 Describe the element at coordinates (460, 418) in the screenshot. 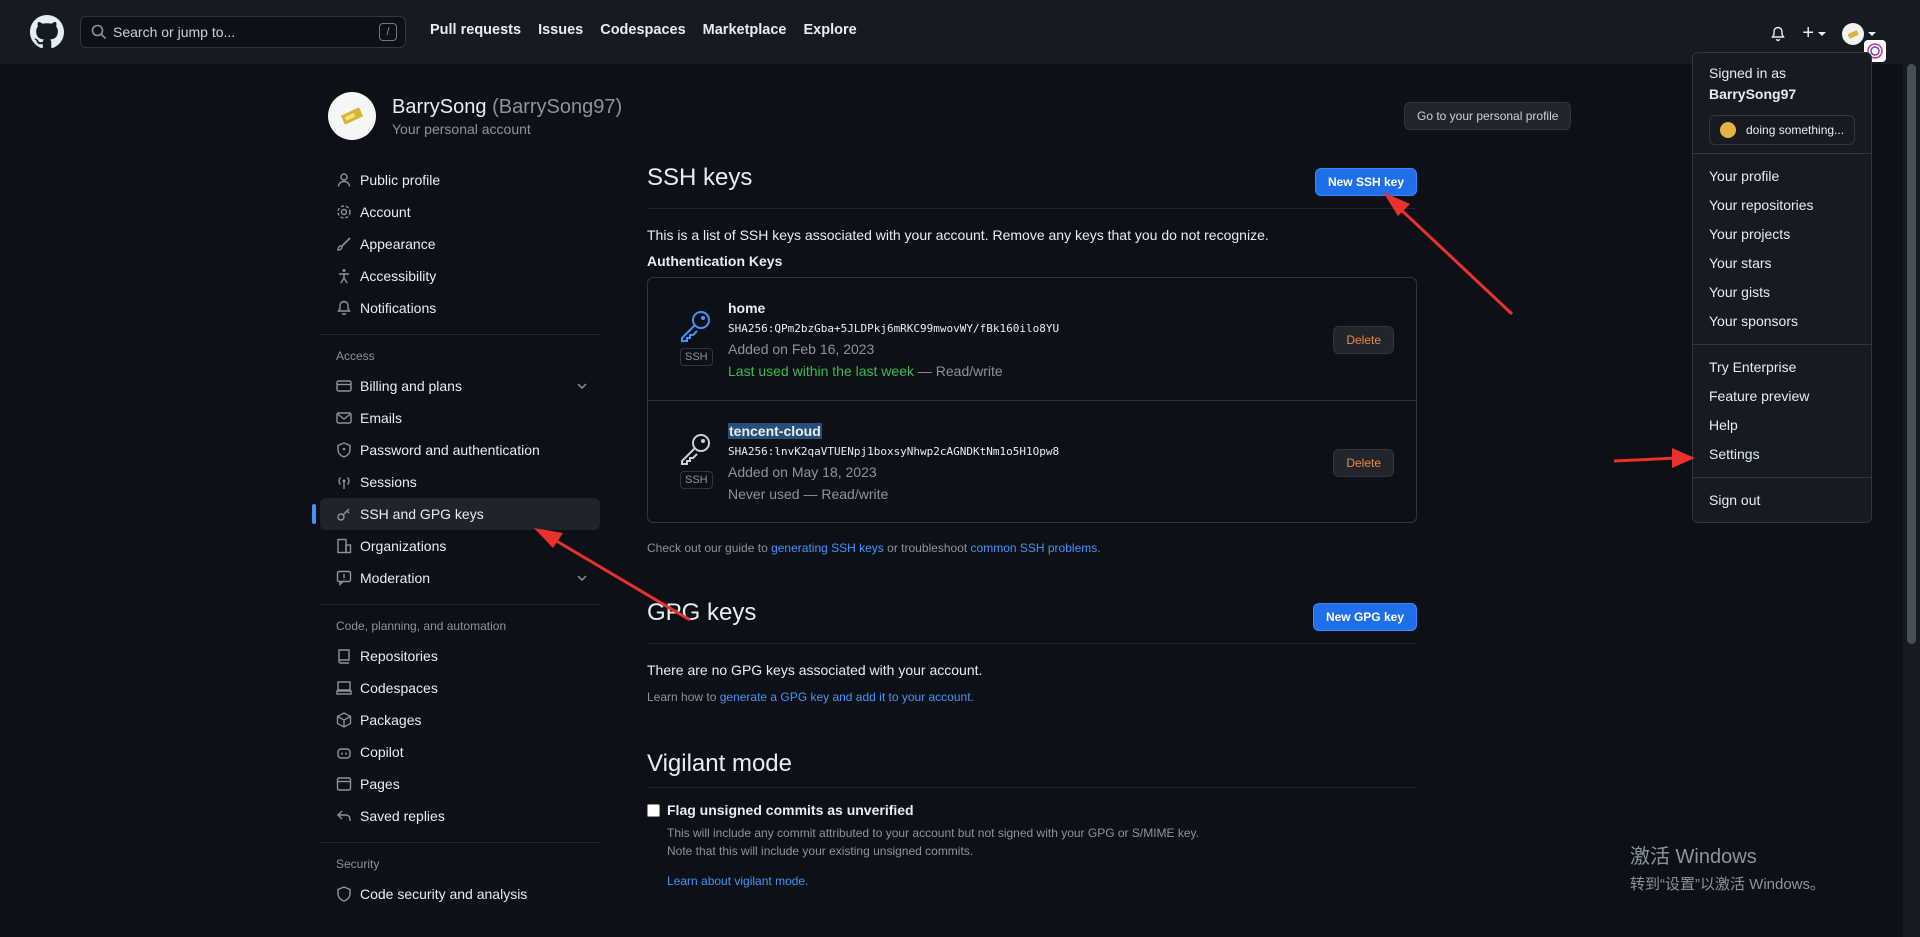

I see `sidebar-item-emails: Emails` at that location.